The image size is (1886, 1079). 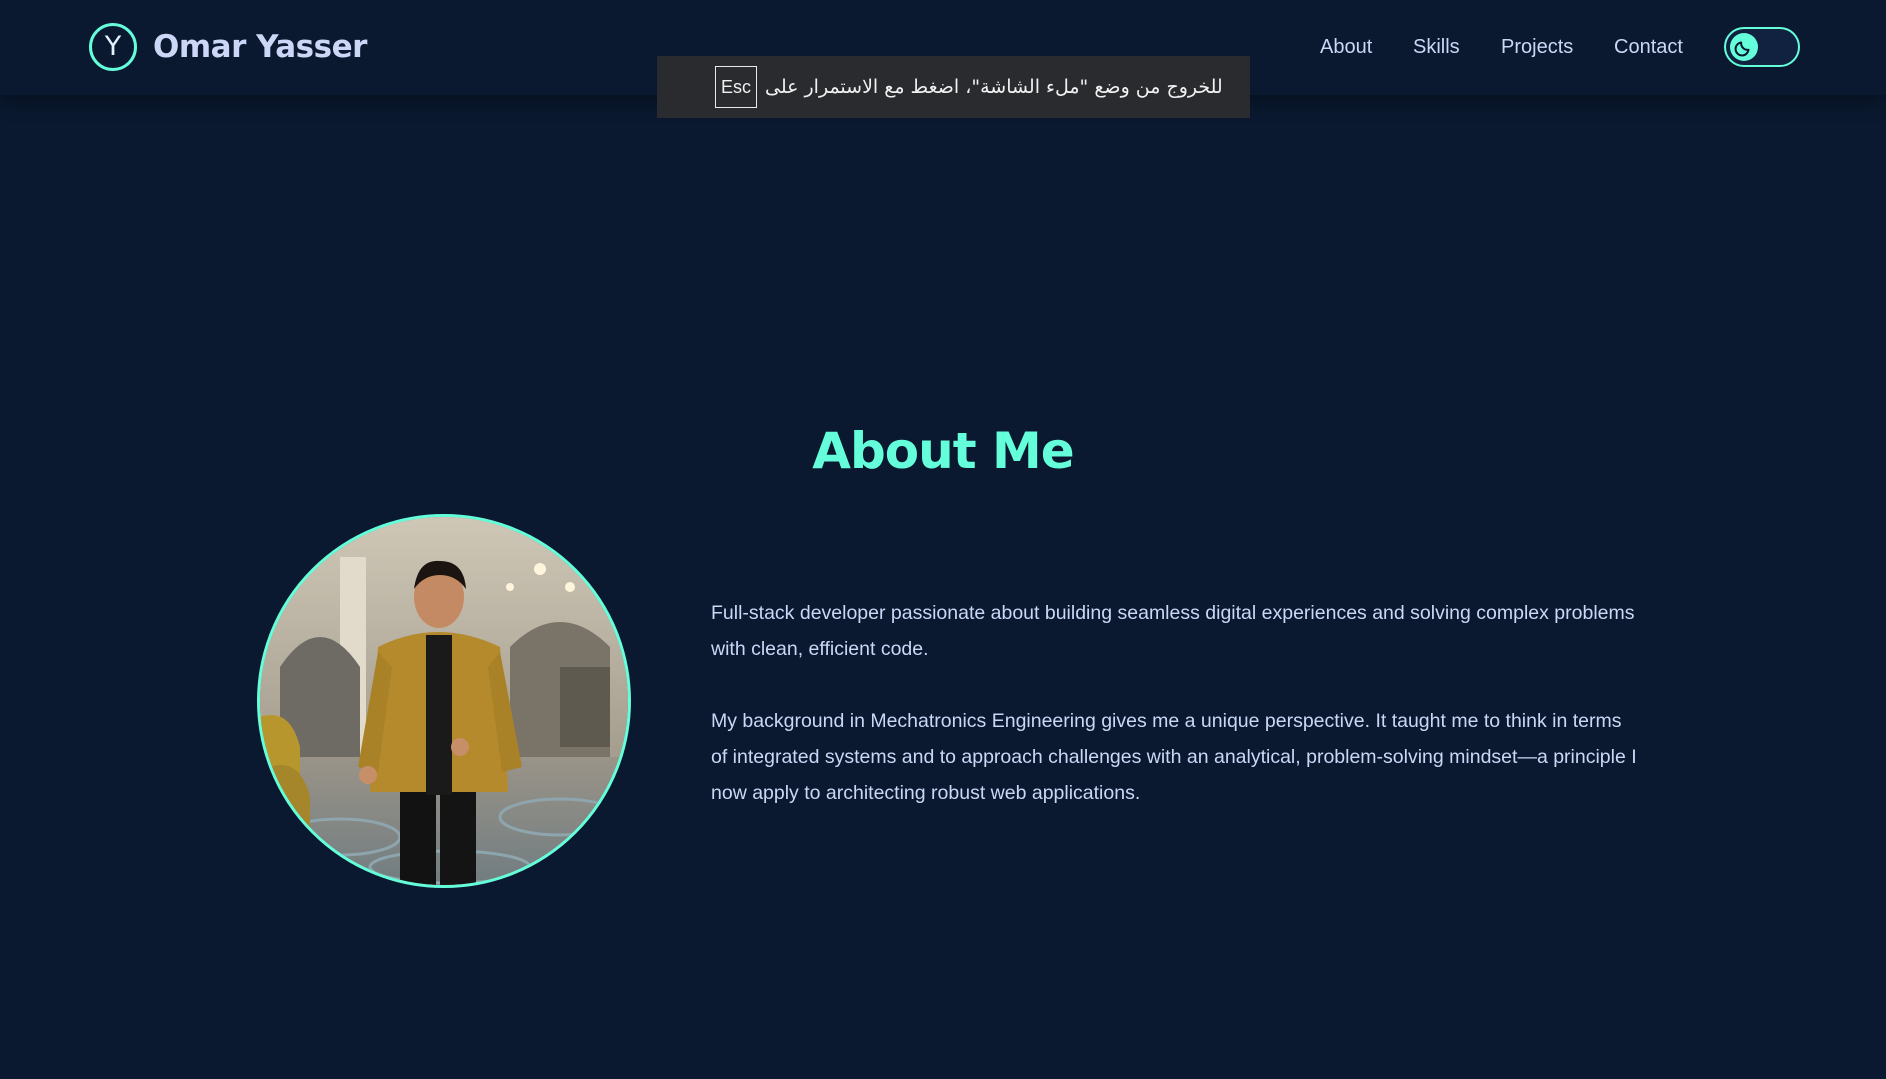 I want to click on brand-name: Omar Yasser, so click(x=260, y=47).